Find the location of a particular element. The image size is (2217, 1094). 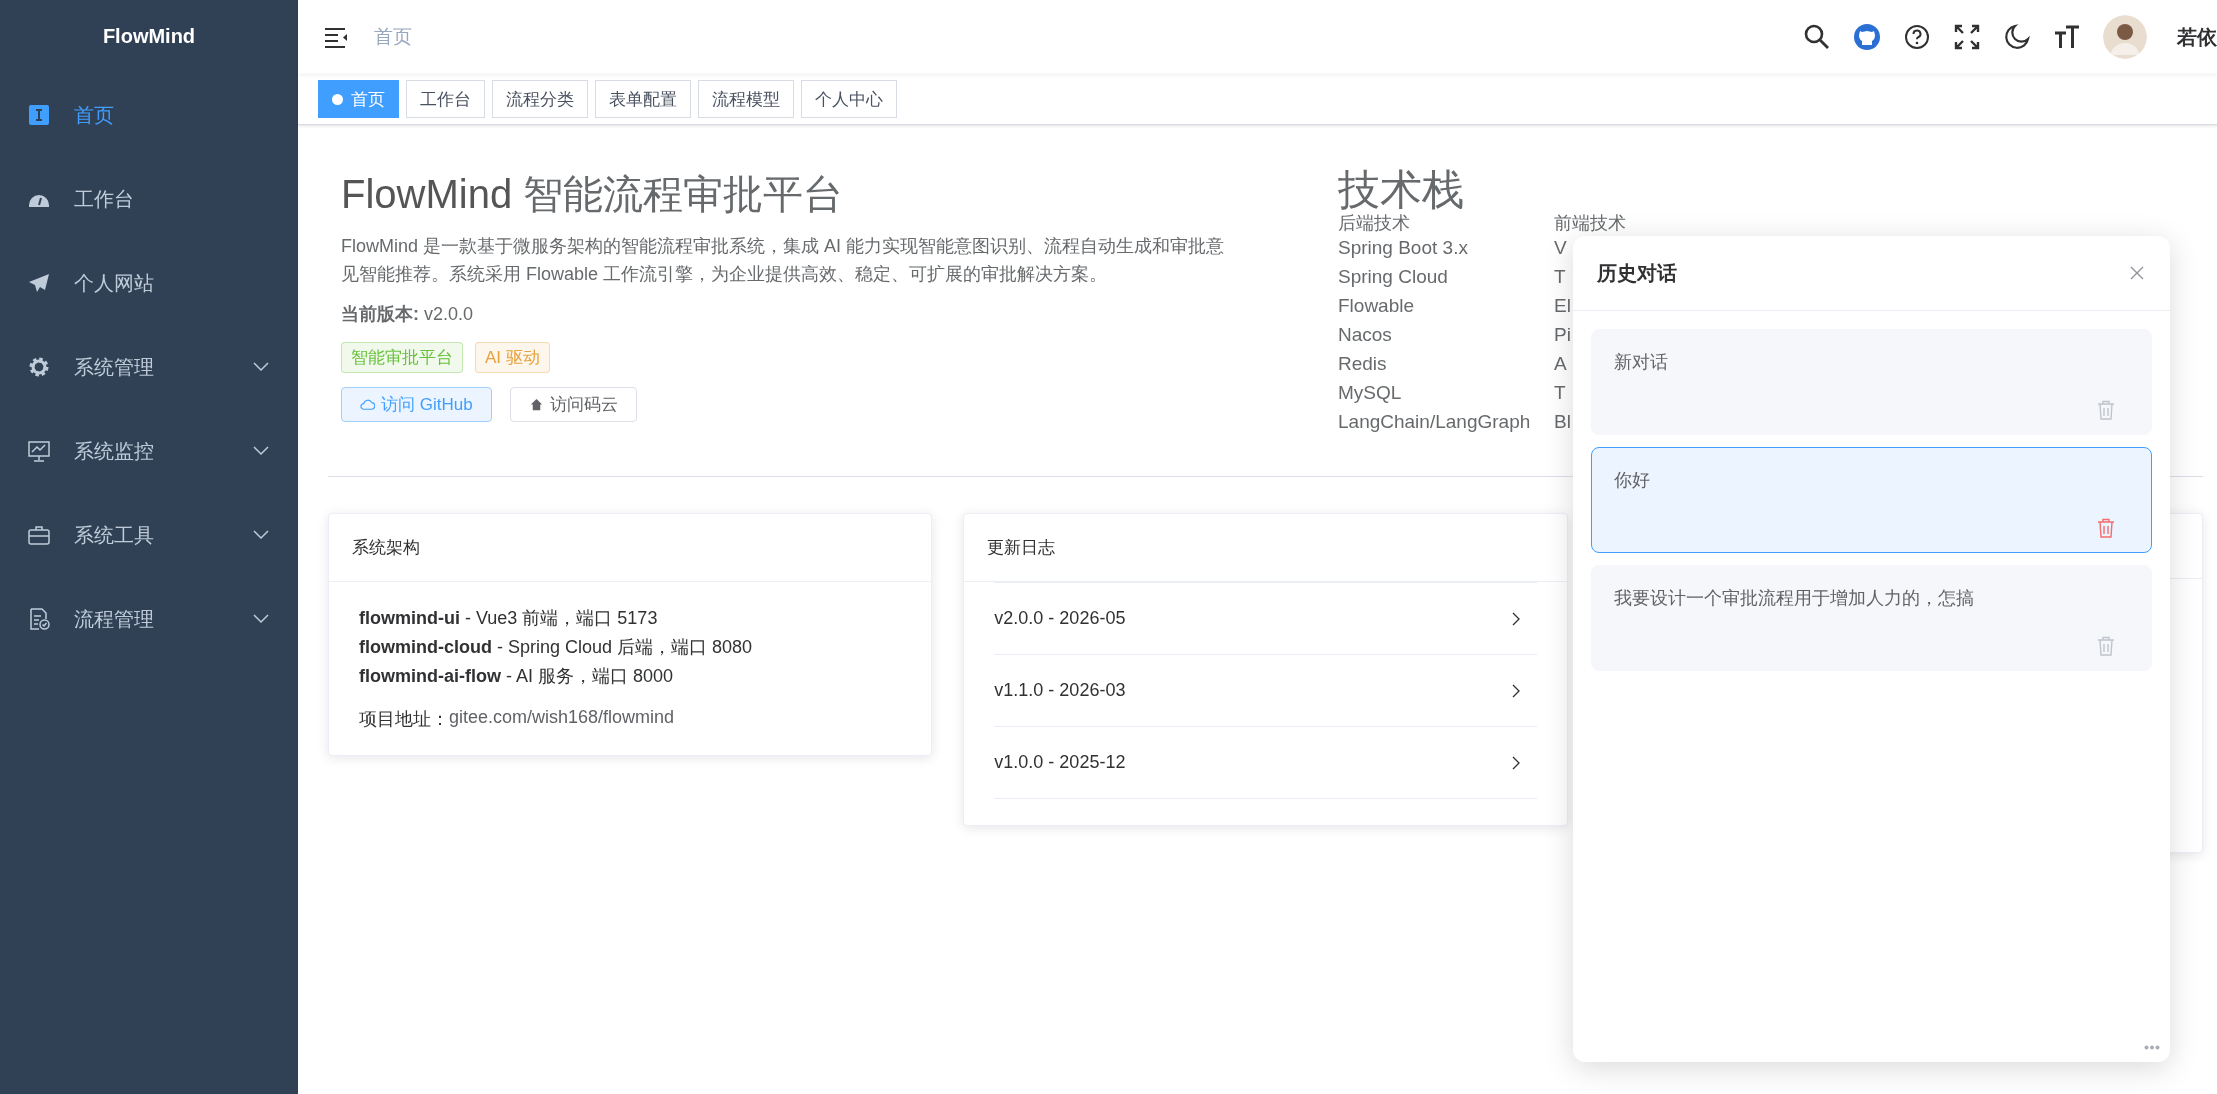

sidebar-item: 工作台 is located at coordinates (149, 199).